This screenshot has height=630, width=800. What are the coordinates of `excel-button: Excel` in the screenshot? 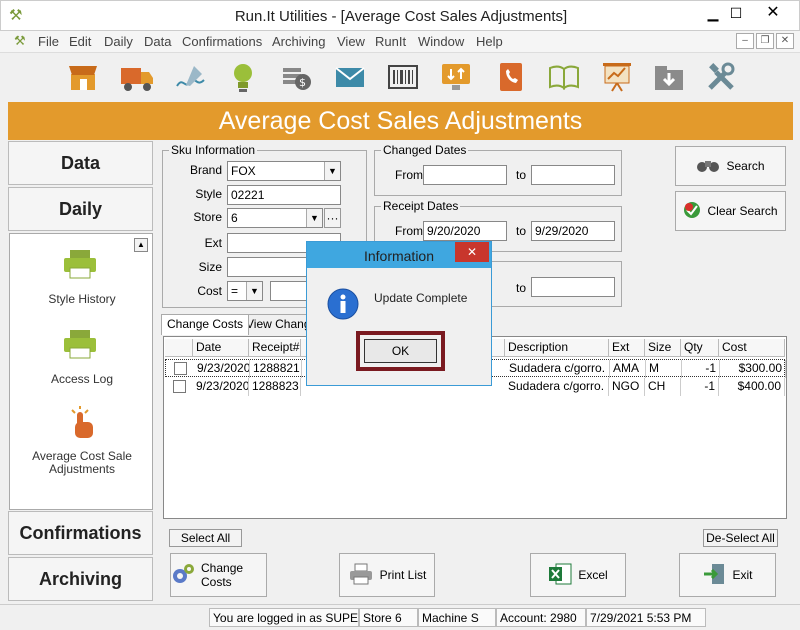 It's located at (578, 575).